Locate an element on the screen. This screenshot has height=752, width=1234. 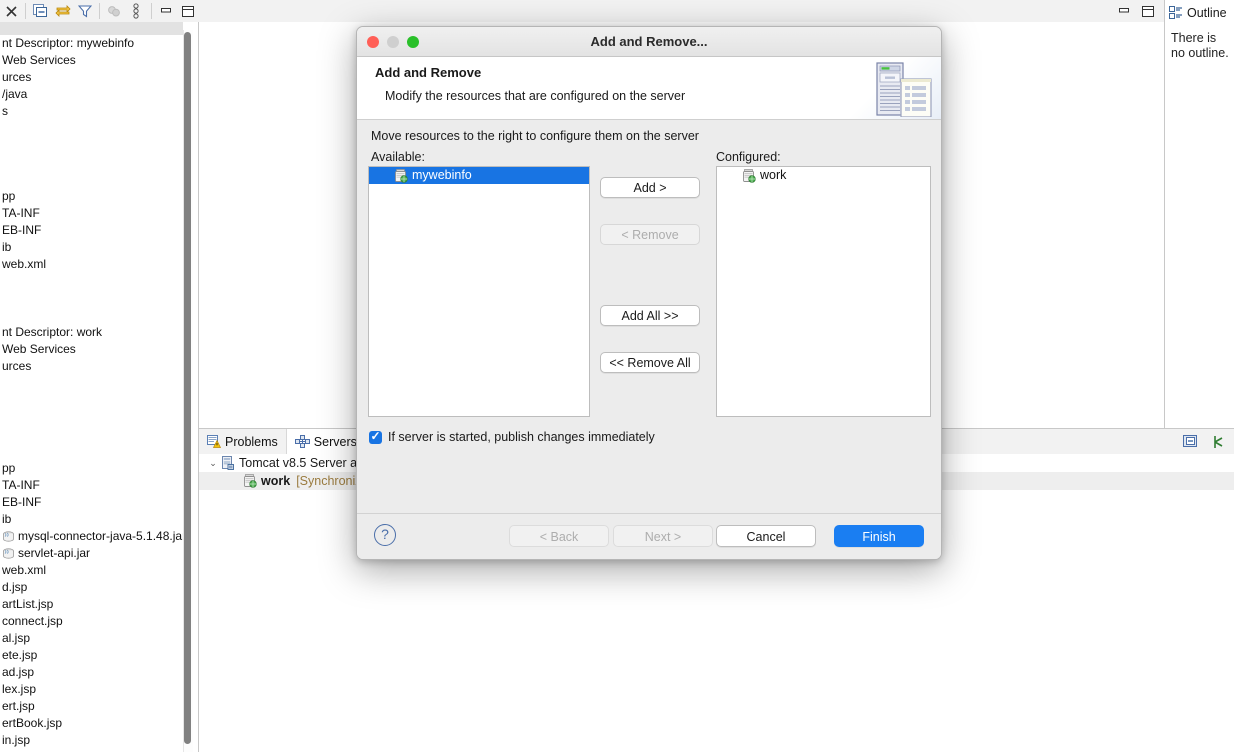
tree-item: /java is located at coordinates (91, 94).